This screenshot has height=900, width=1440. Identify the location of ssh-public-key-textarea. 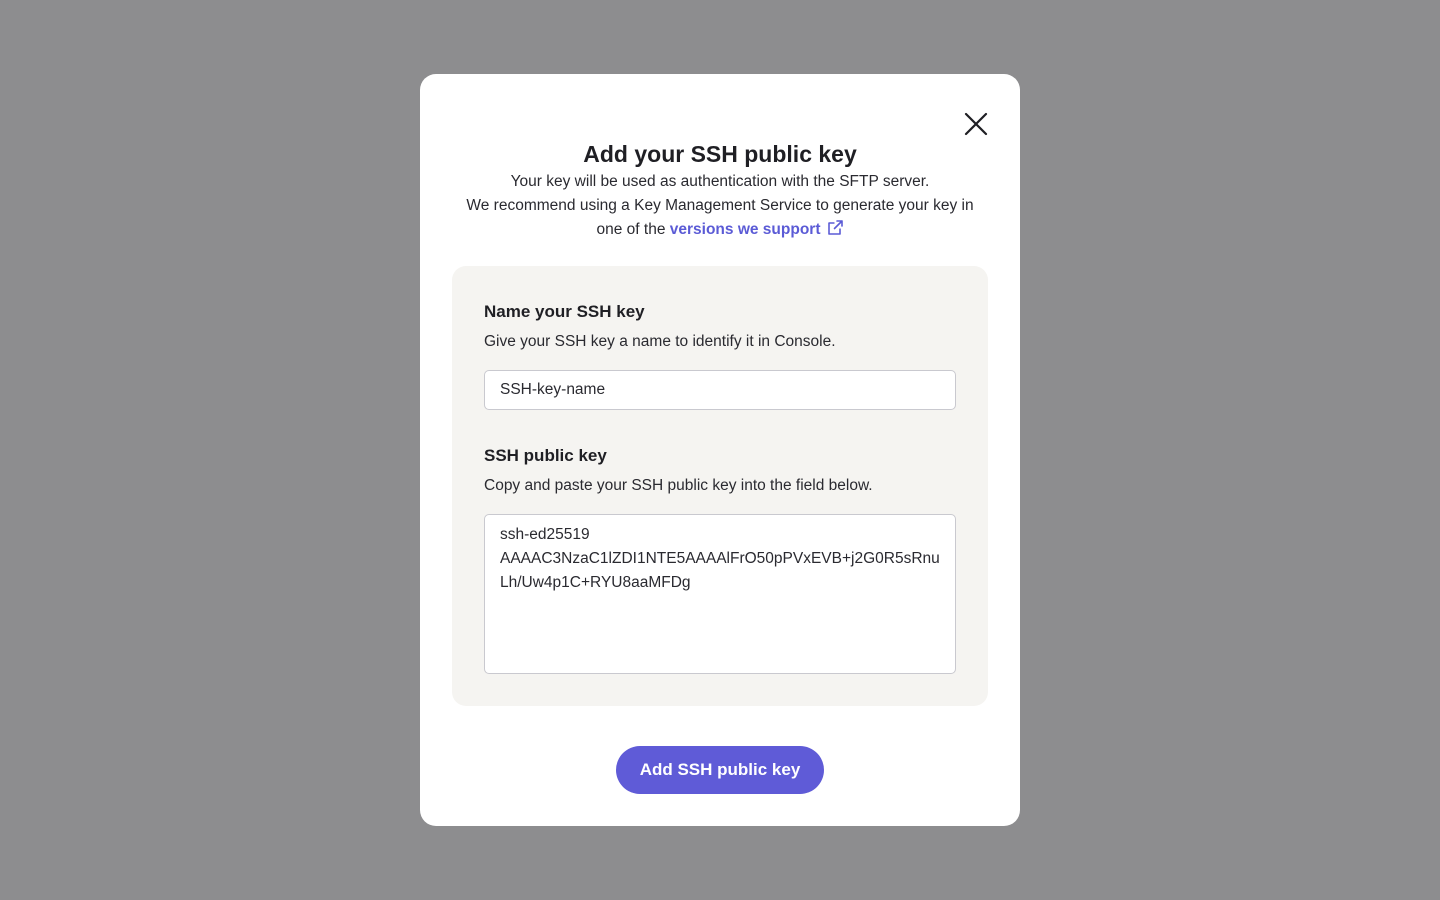
(720, 594).